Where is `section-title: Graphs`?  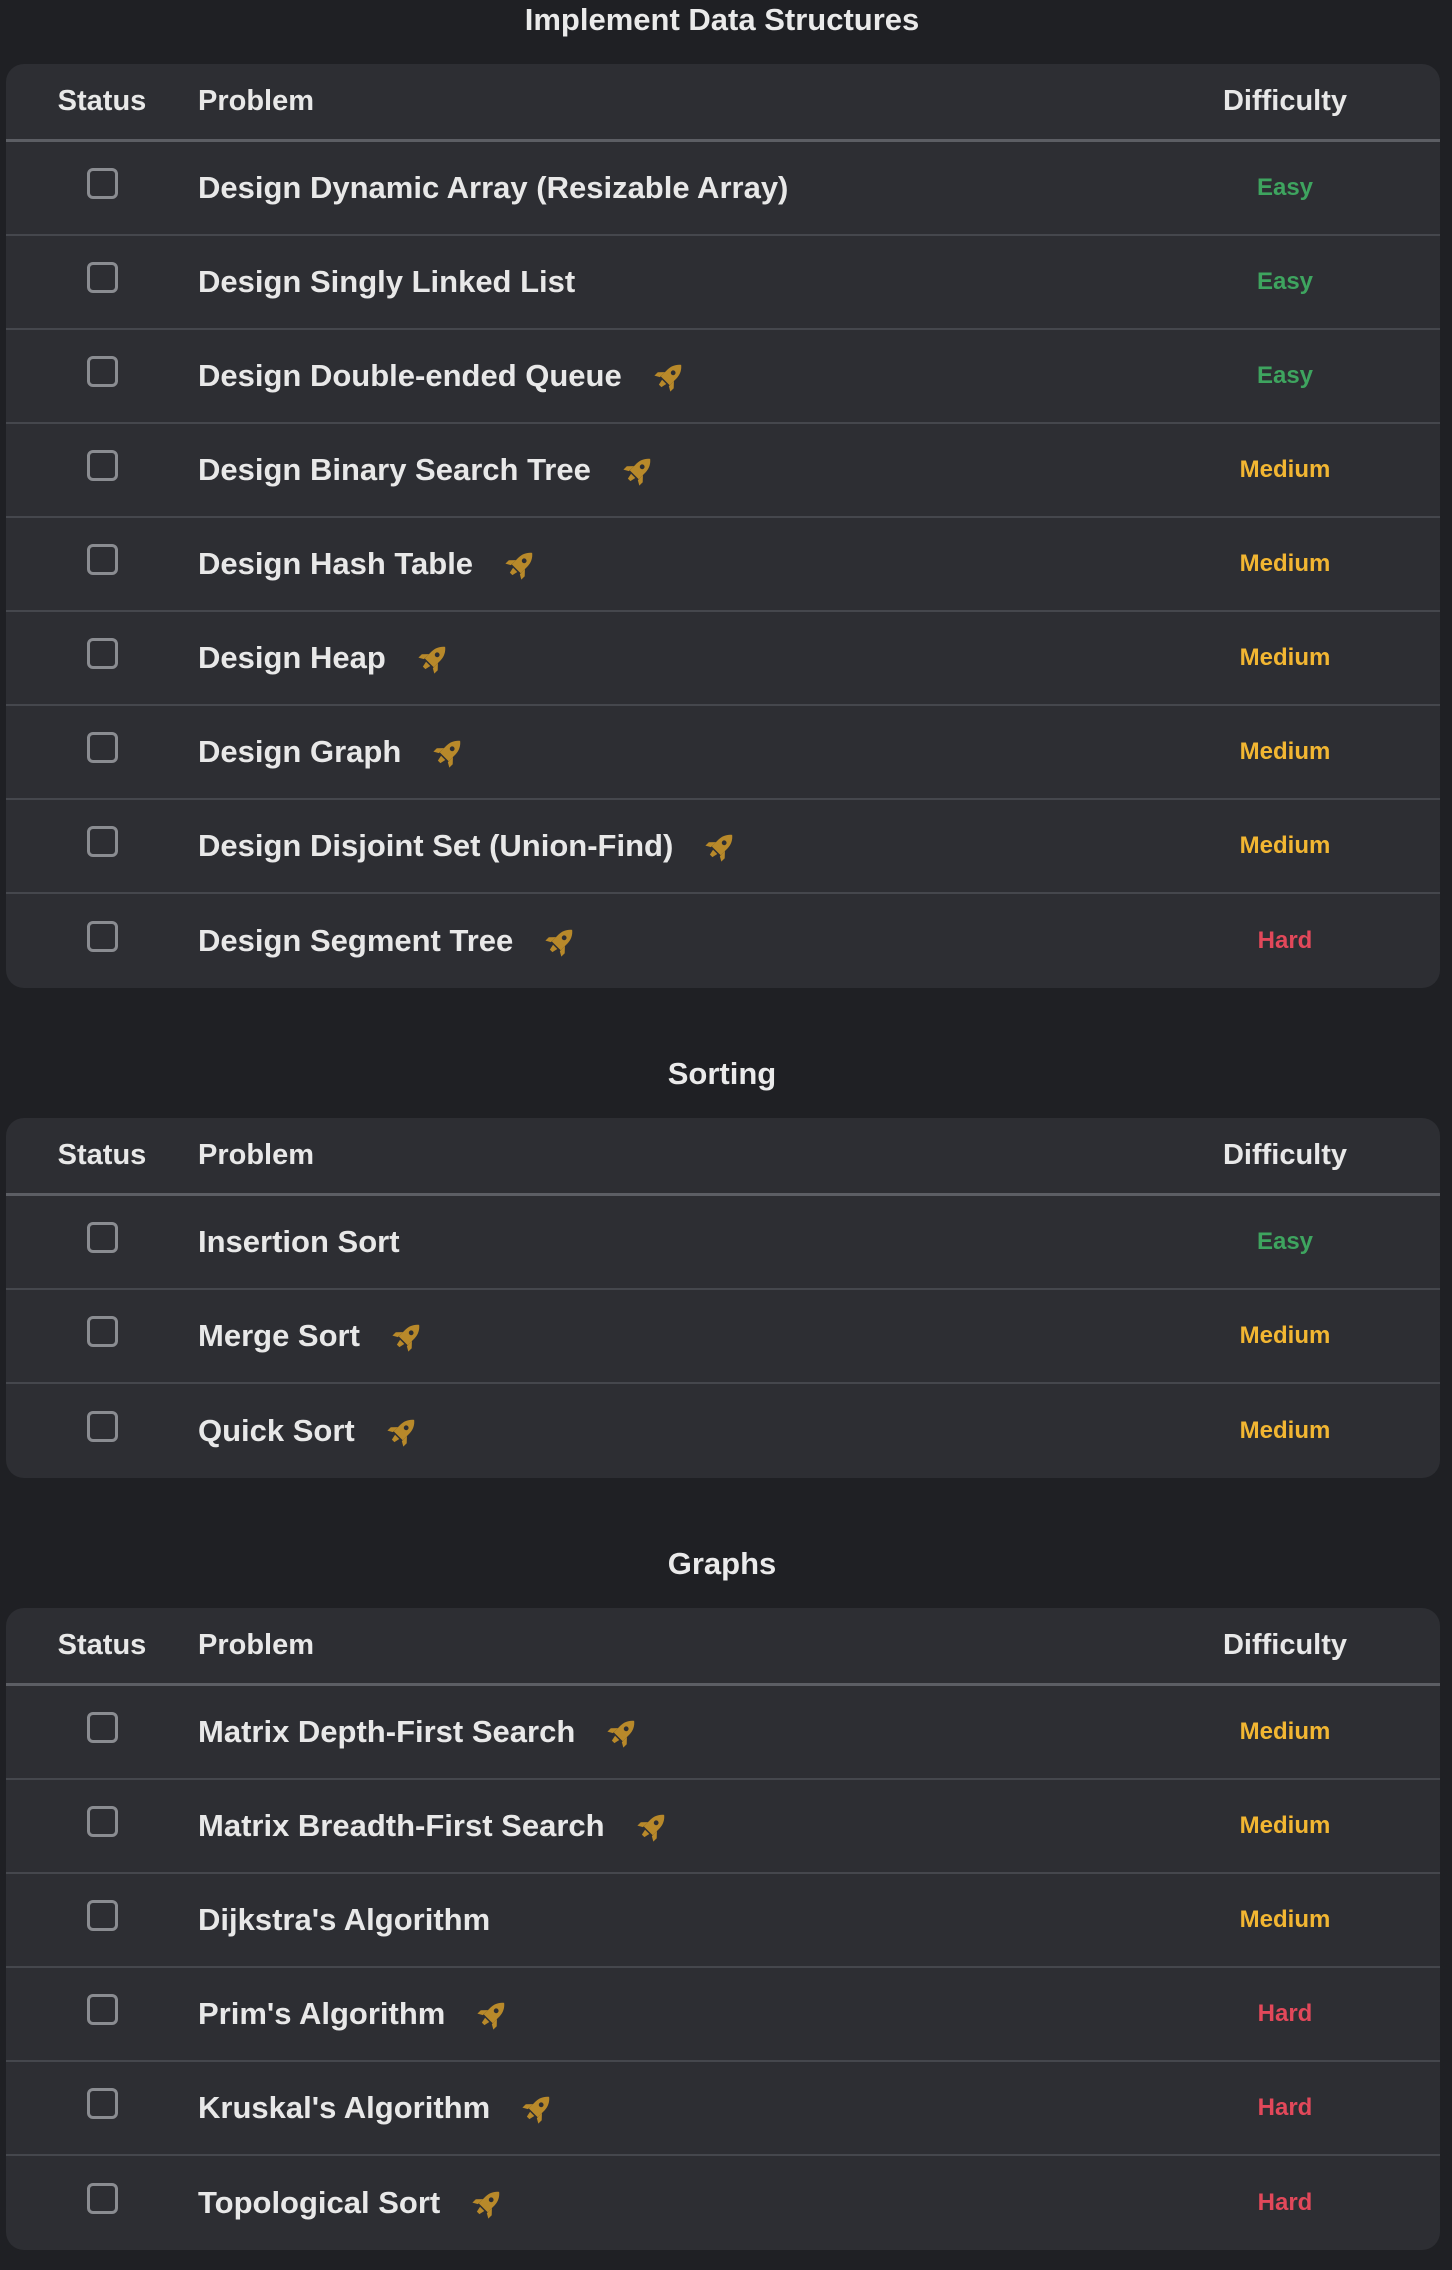 section-title: Graphs is located at coordinates (722, 1563).